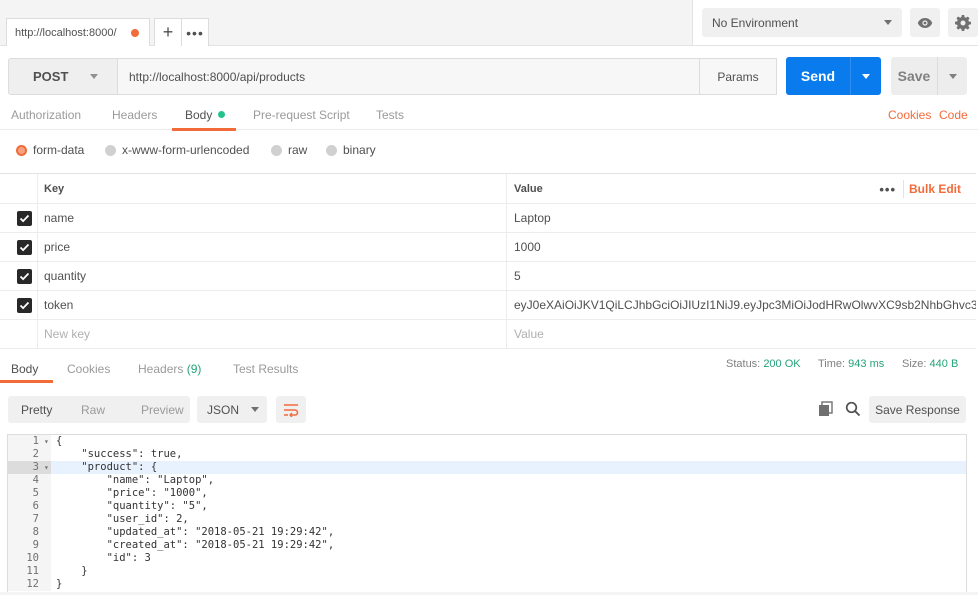 The image size is (978, 595). What do you see at coordinates (953, 115) in the screenshot?
I see `code-link: Code` at bounding box center [953, 115].